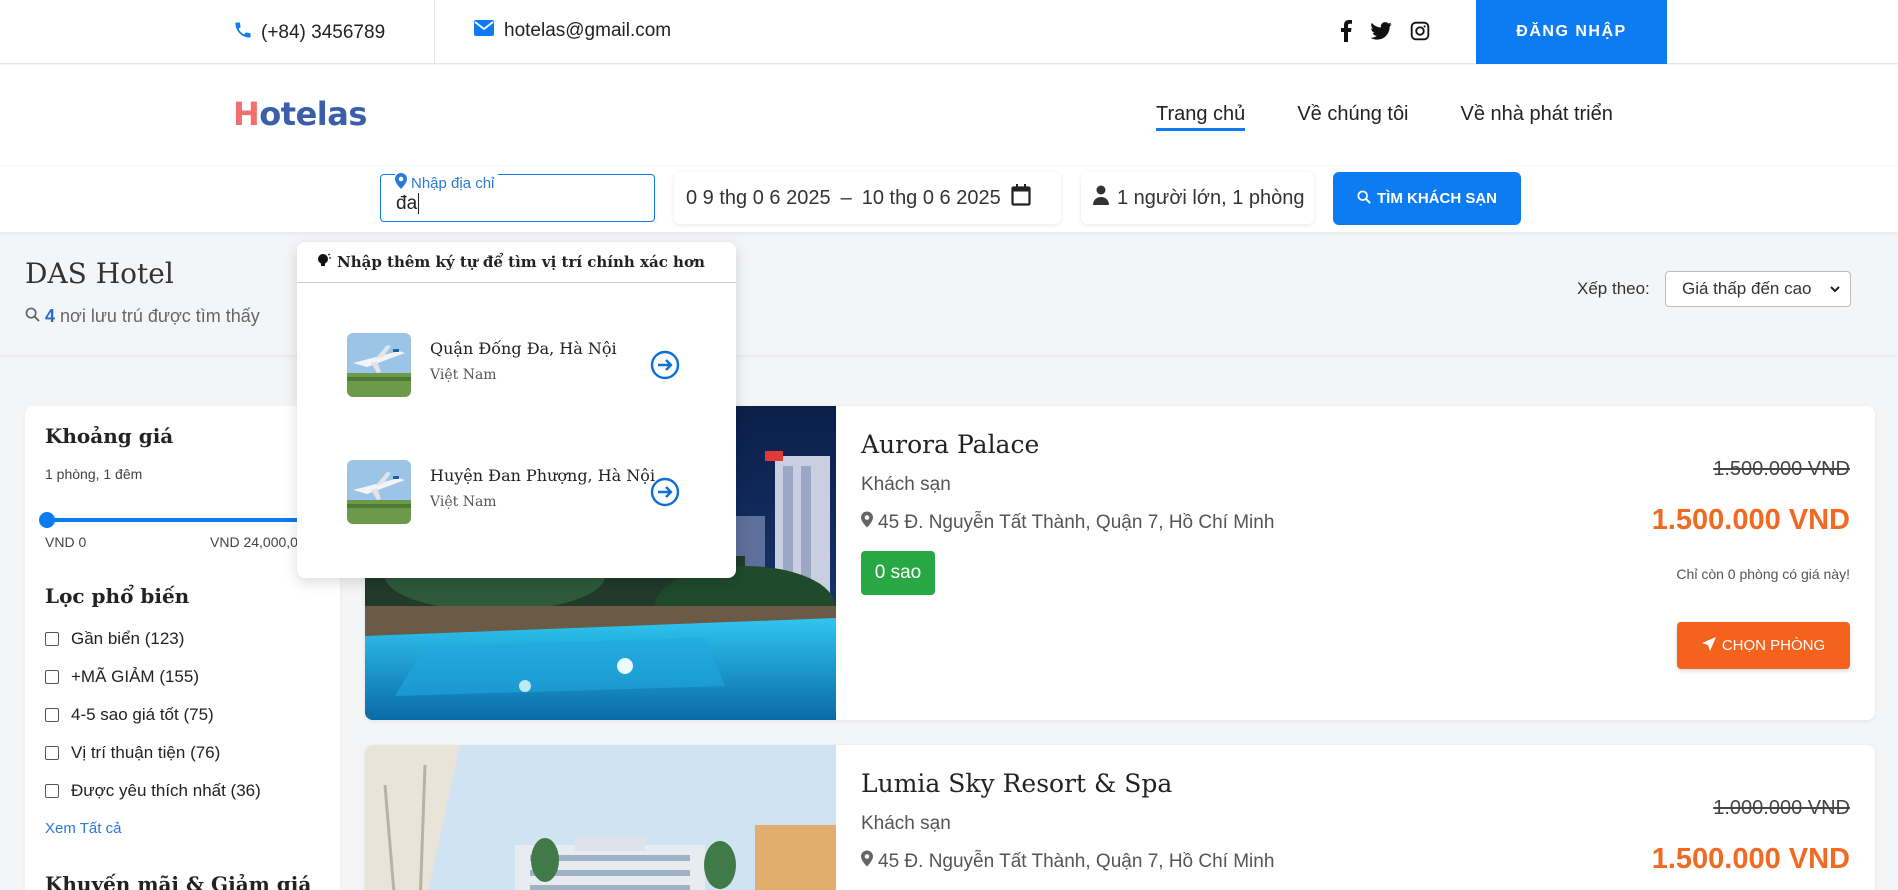  I want to click on social-links, so click(1385, 33).